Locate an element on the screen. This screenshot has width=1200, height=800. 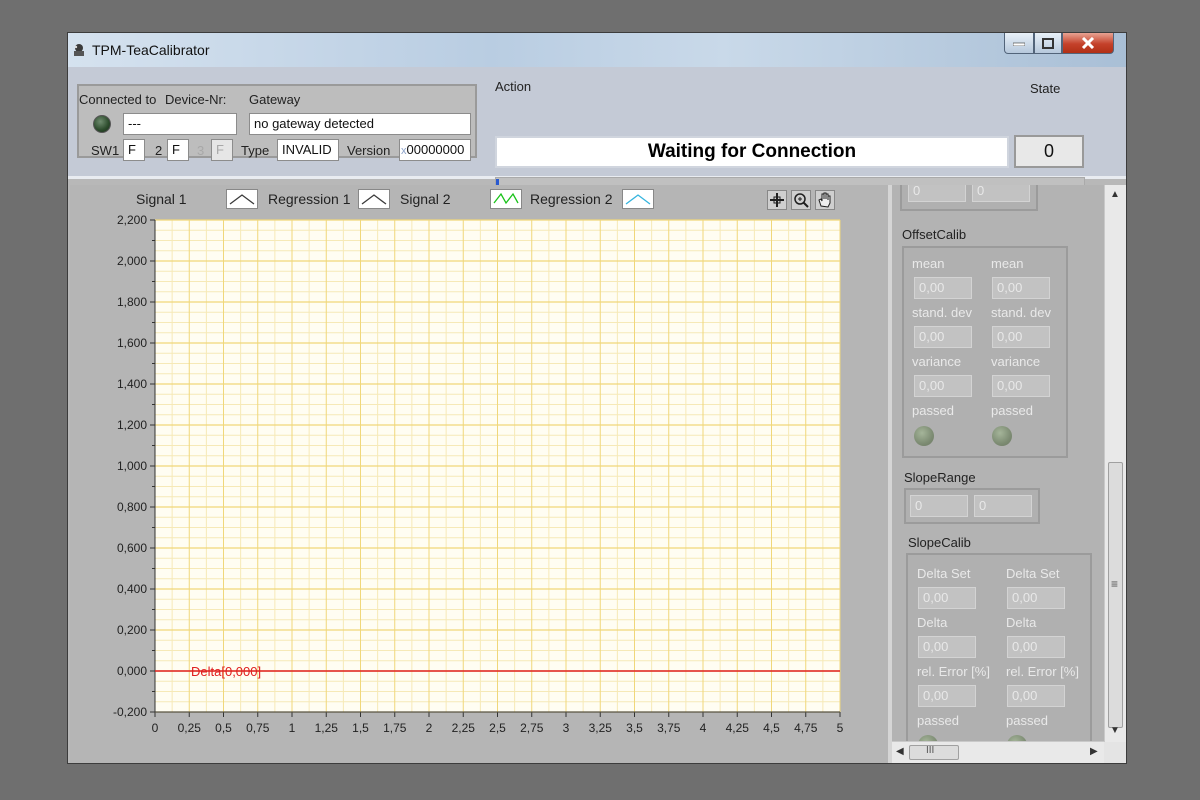
resize-grip is located at coordinates (1115, 752).